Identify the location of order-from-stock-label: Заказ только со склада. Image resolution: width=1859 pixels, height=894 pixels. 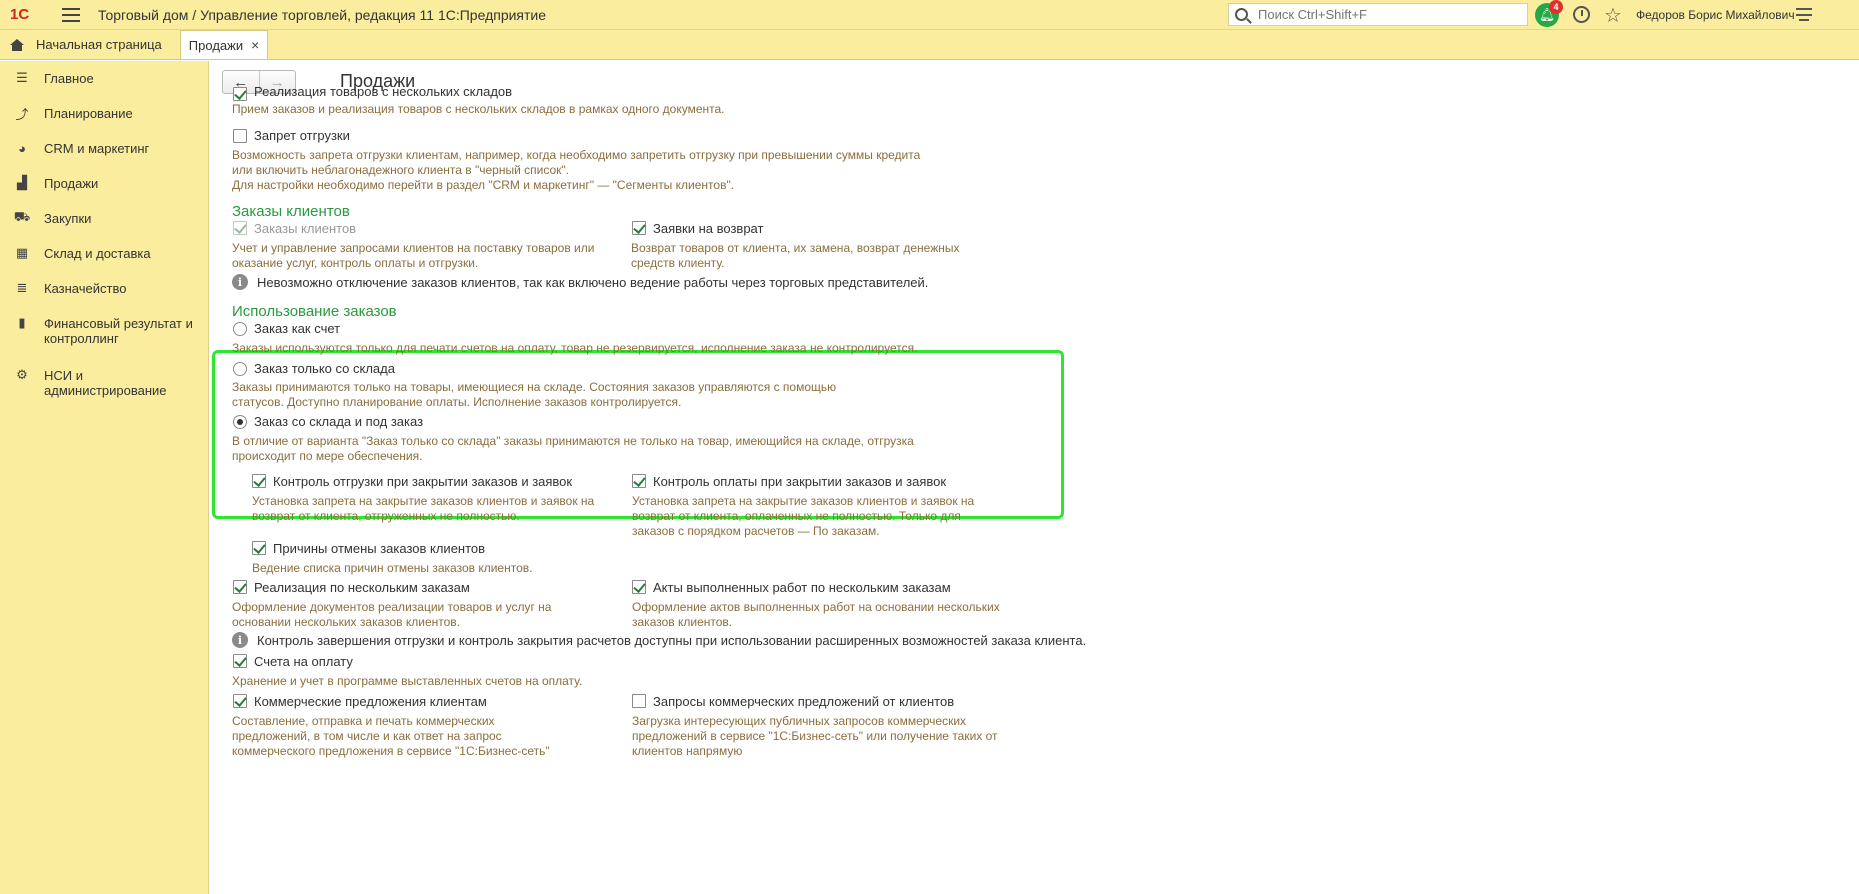
(324, 368).